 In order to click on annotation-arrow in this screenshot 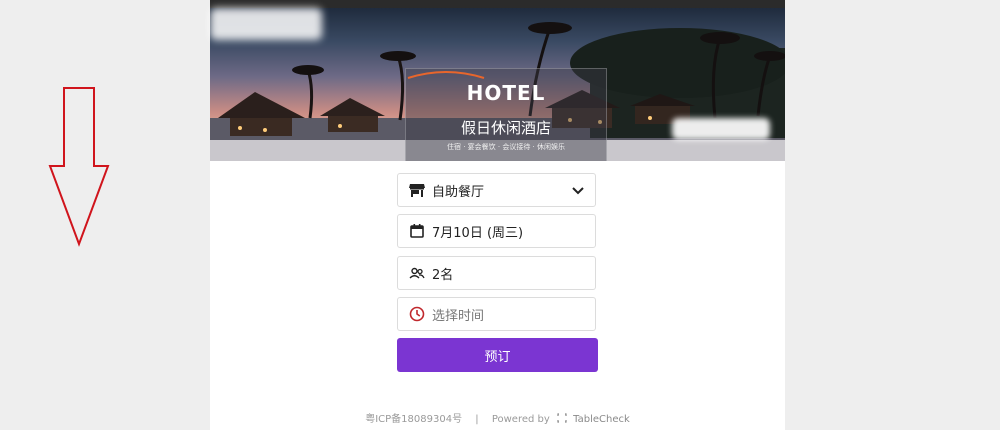, I will do `click(79, 167)`.